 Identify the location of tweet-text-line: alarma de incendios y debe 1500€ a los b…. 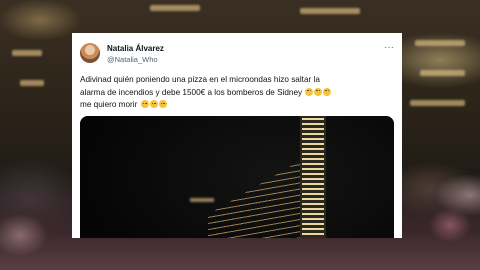
(235, 93).